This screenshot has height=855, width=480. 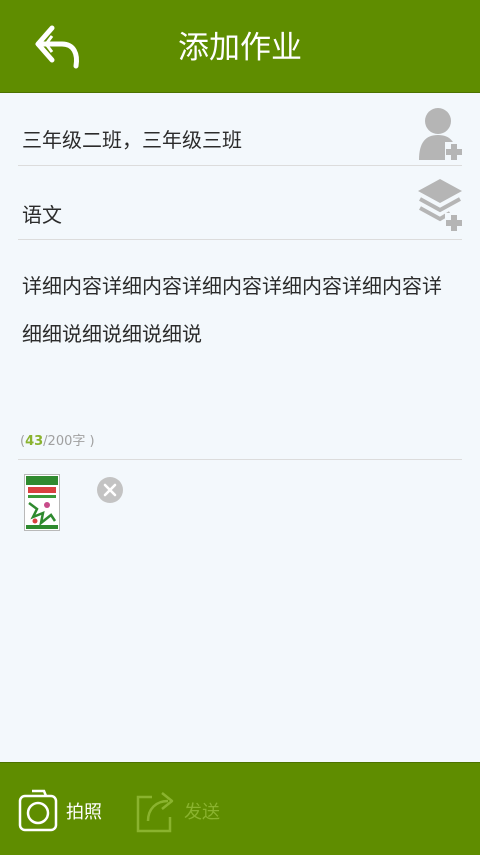 I want to click on close-icon, so click(x=110, y=490).